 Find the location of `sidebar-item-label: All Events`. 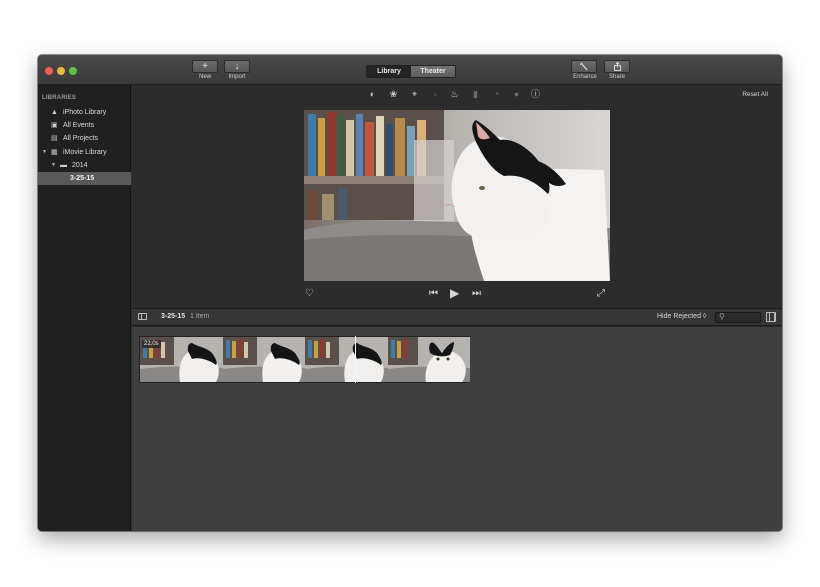

sidebar-item-label: All Events is located at coordinates (79, 125).